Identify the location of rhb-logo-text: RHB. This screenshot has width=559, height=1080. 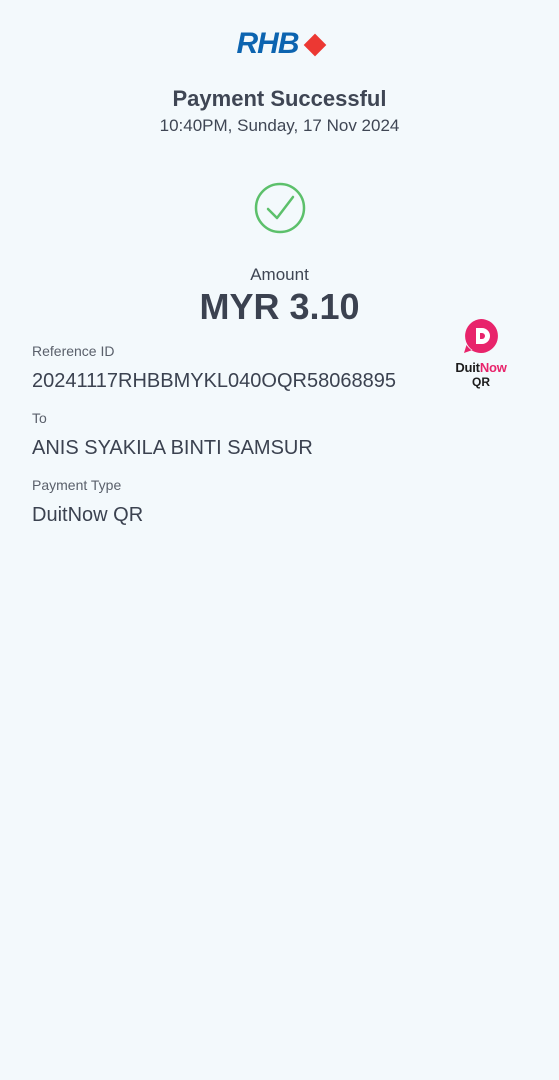
(268, 43).